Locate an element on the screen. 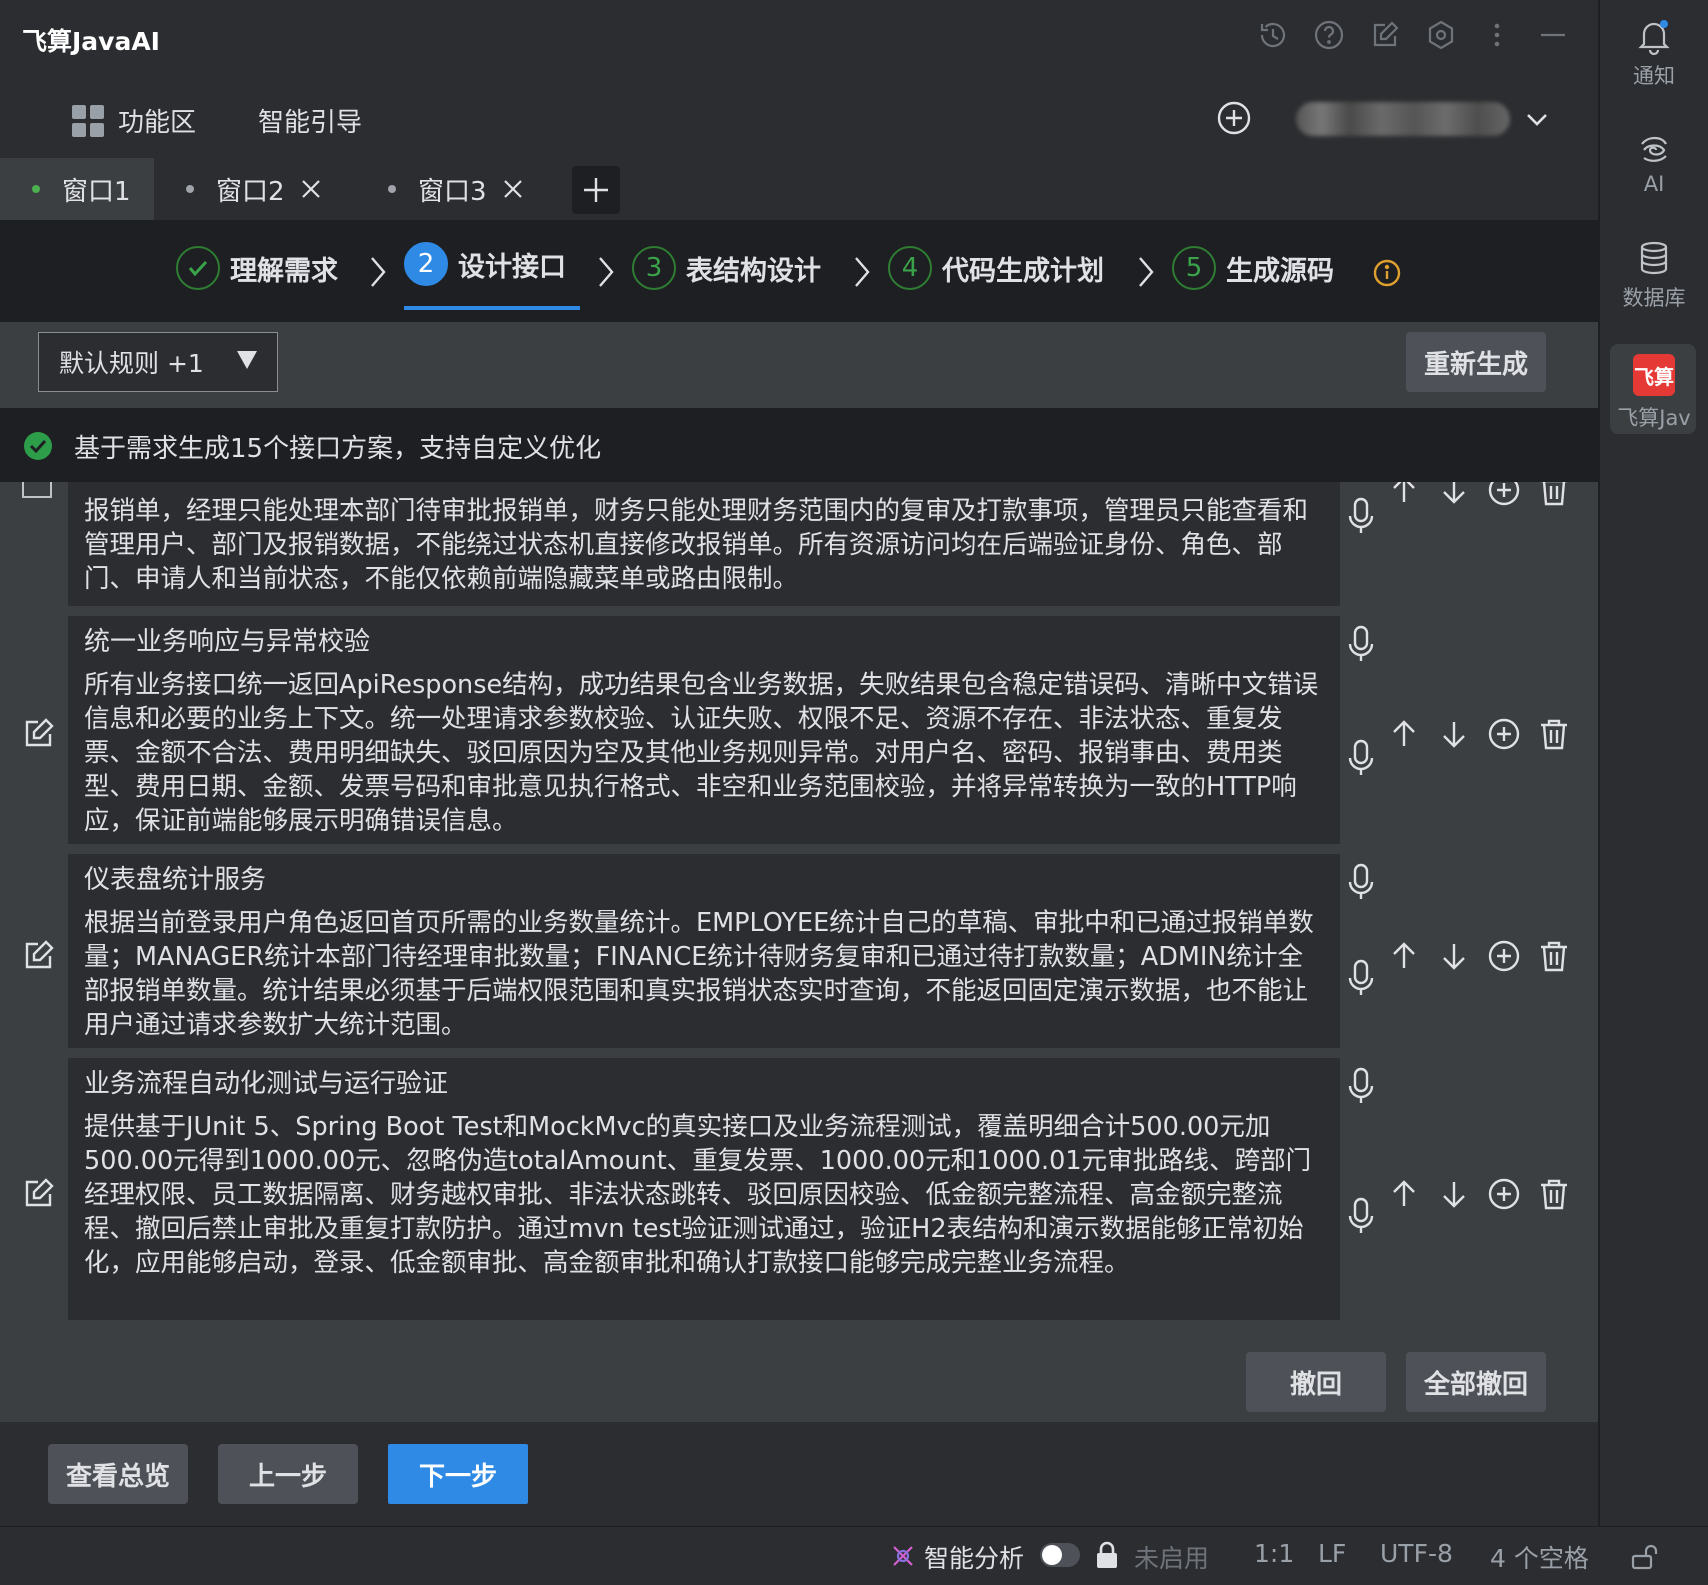  tab-label: 窗口2 is located at coordinates (250, 191).